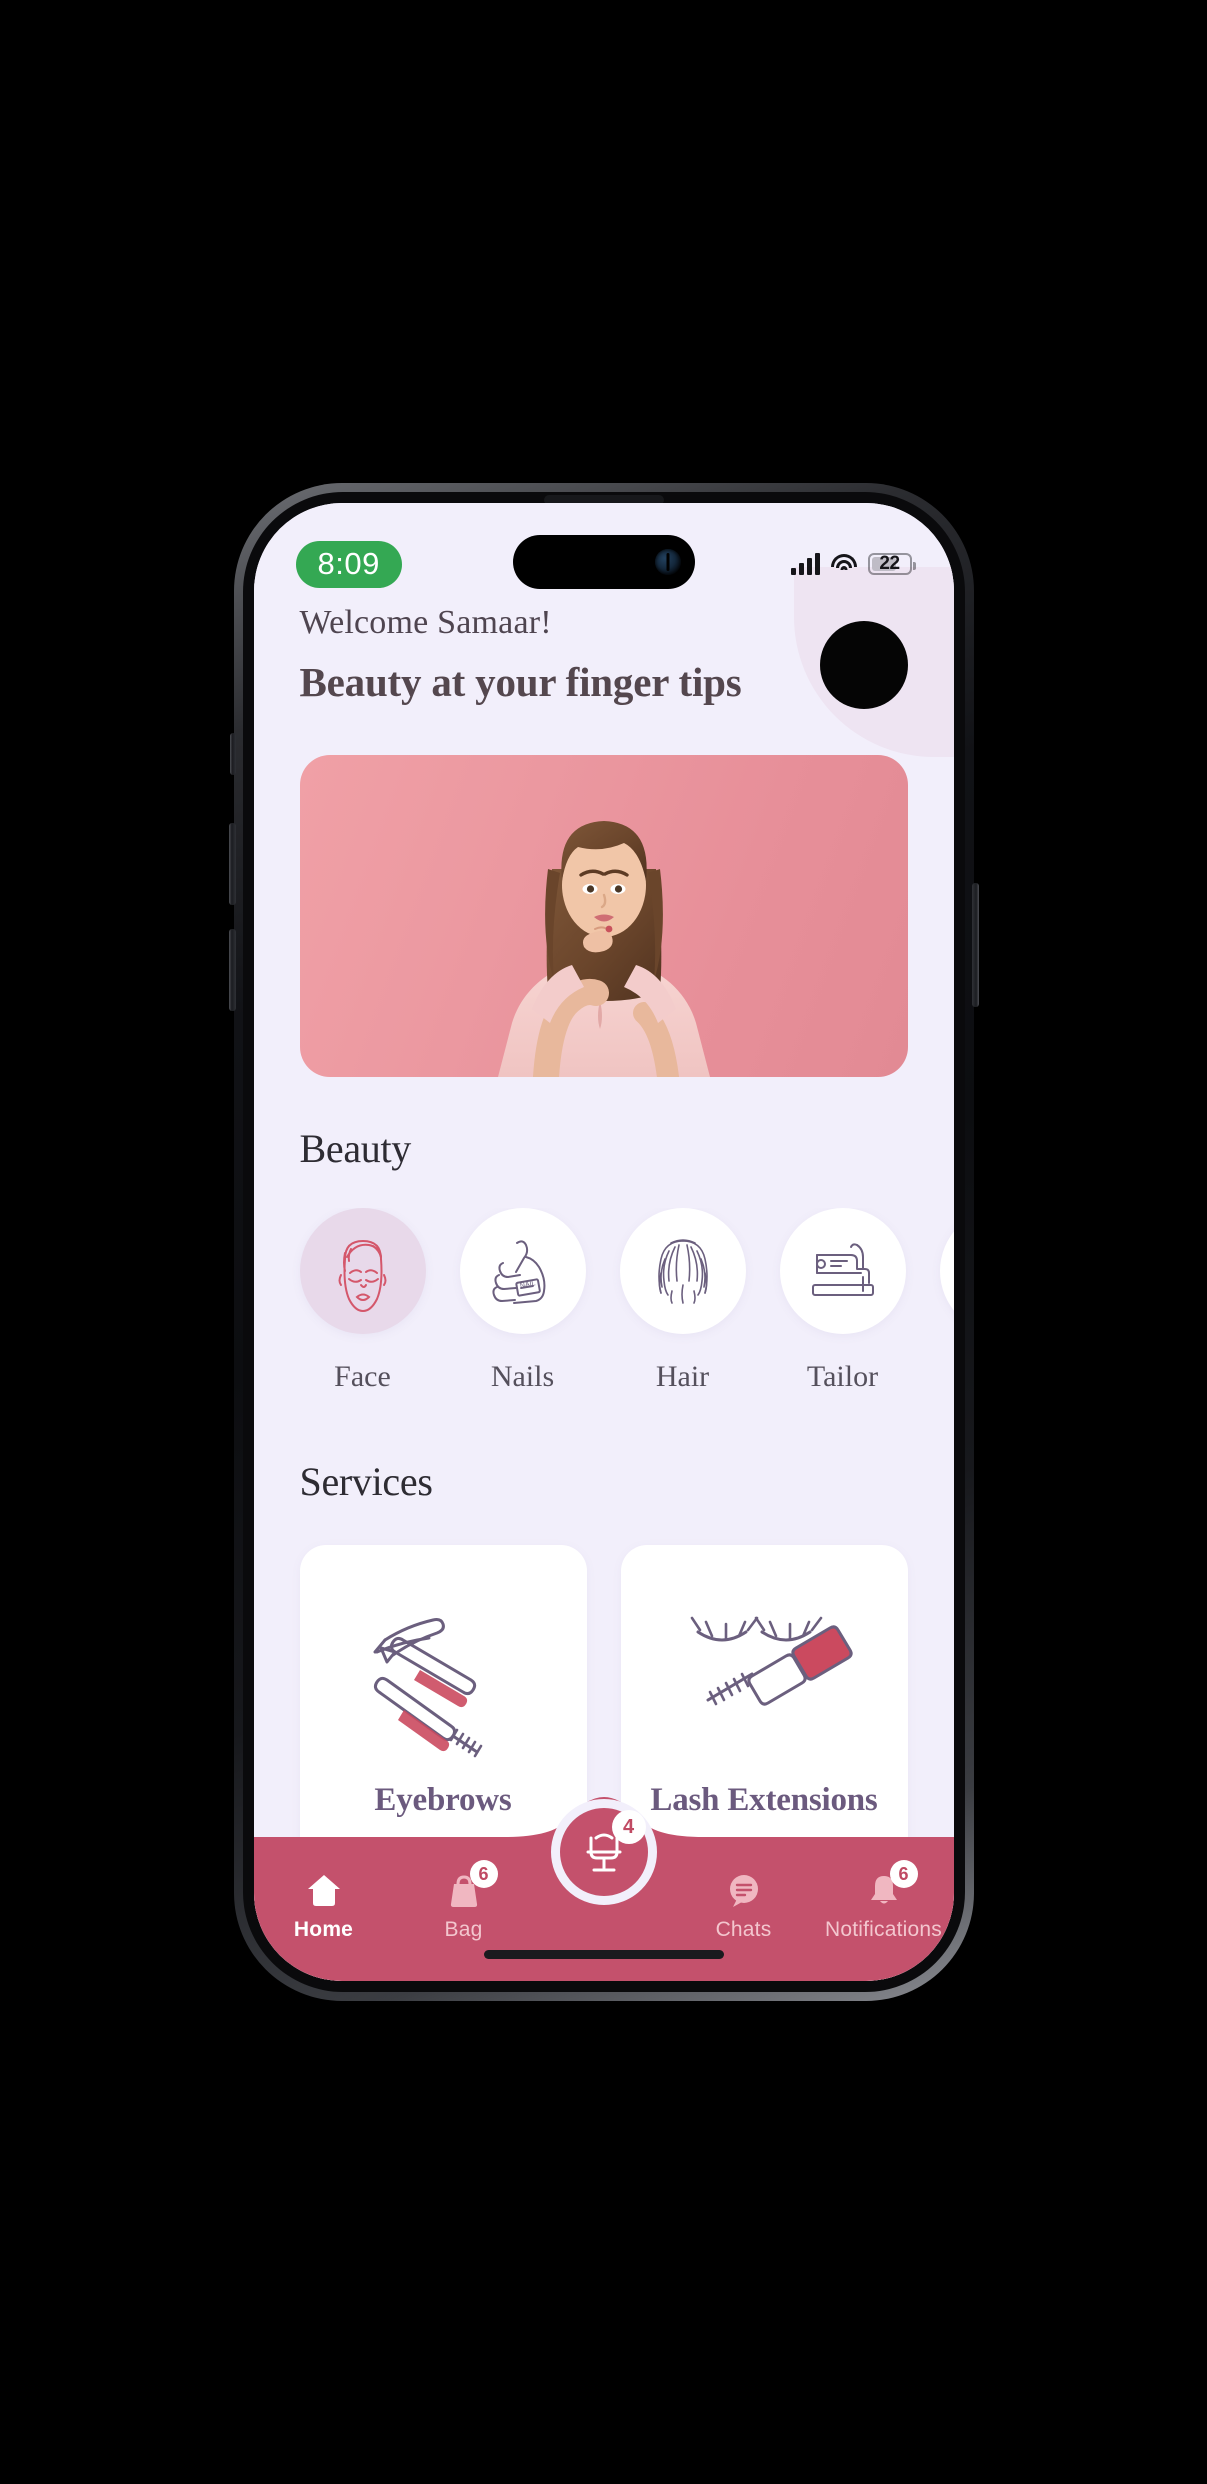 The width and height of the screenshot is (1207, 2484). I want to click on nail-polish-icon: NAIL, so click(518, 1272).